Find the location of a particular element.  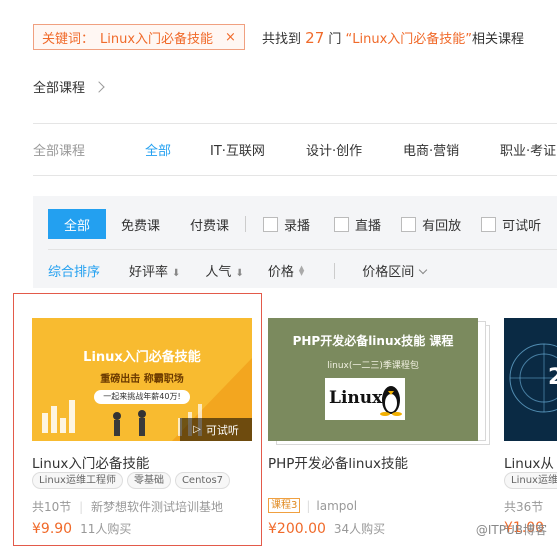

keyword-value: Linux入门必备技能 is located at coordinates (157, 39).